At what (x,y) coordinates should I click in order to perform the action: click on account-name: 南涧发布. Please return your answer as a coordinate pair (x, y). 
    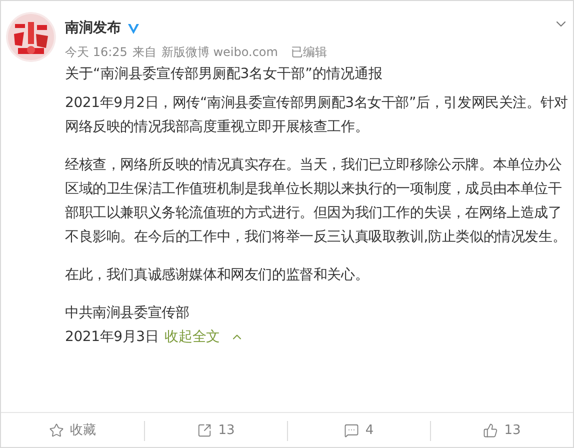
    Looking at the image, I should click on (93, 28).